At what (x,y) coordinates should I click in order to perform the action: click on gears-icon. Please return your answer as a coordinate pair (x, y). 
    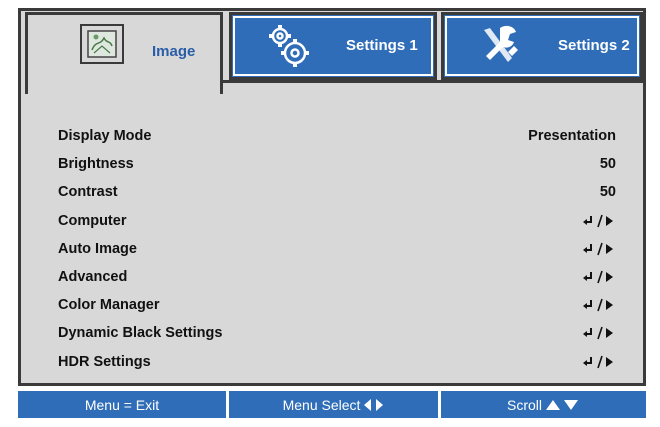
    Looking at the image, I should click on (289, 48).